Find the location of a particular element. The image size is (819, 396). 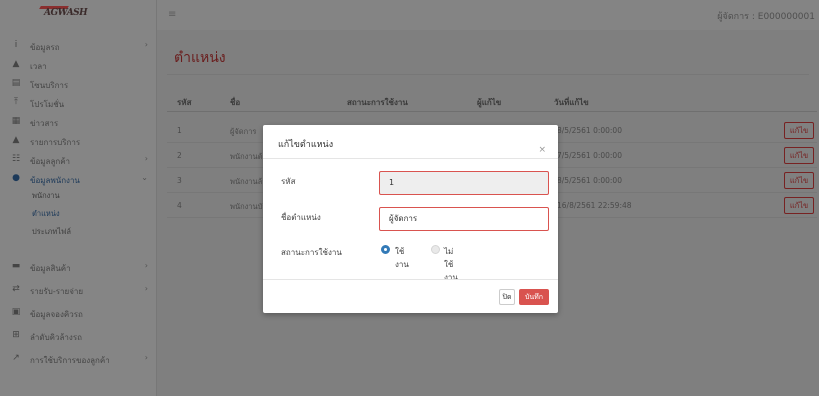

sidebar-item-customer-usage: ↗ การใช้บริการของลูกค้า › is located at coordinates (78, 359).